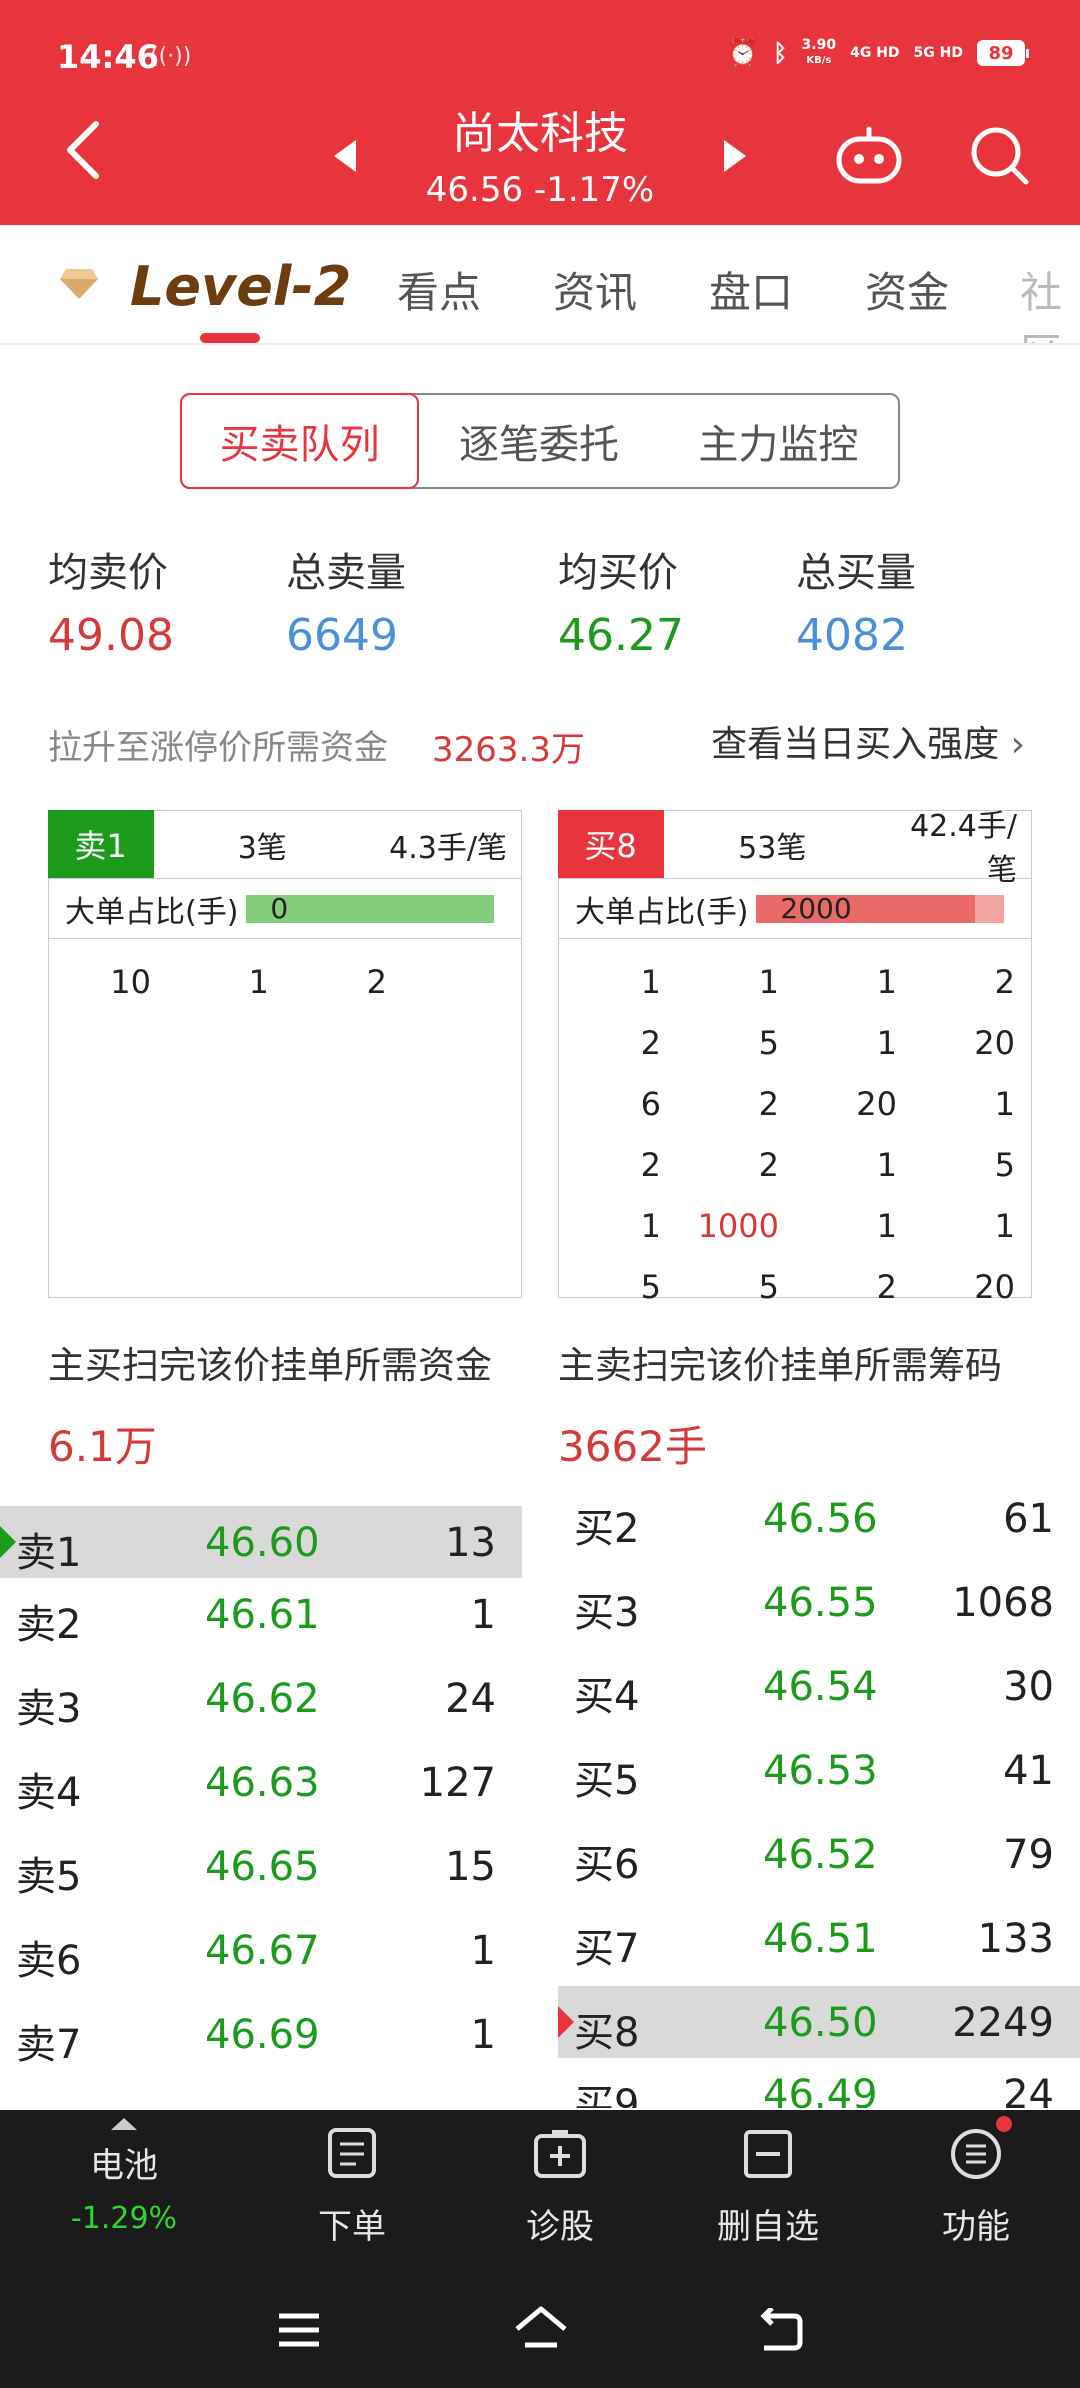  I want to click on total-buy-label: 总买量, so click(856, 573).